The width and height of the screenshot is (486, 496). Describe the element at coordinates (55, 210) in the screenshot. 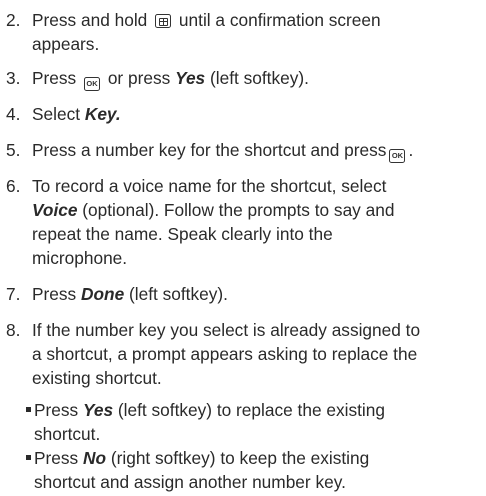

I see `option-label: Voice` at that location.